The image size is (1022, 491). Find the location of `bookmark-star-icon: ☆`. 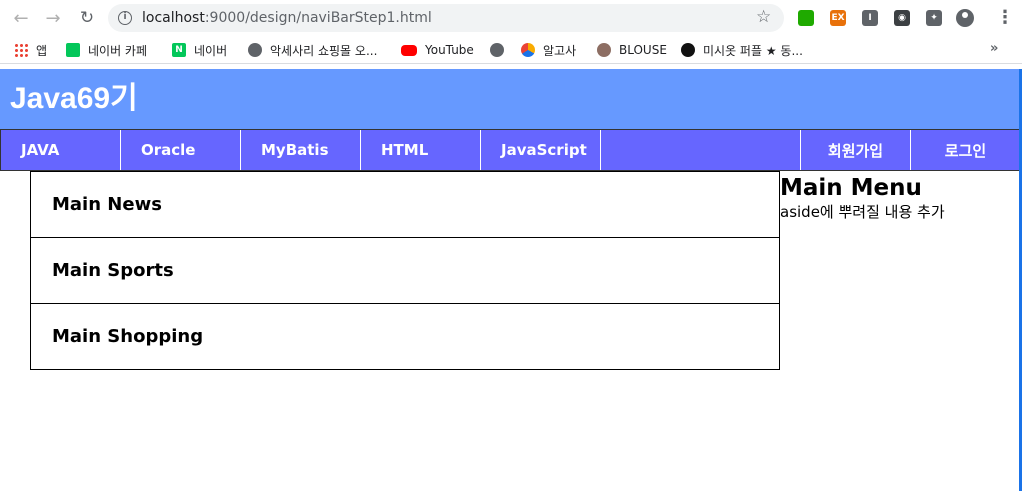

bookmark-star-icon: ☆ is located at coordinates (763, 17).